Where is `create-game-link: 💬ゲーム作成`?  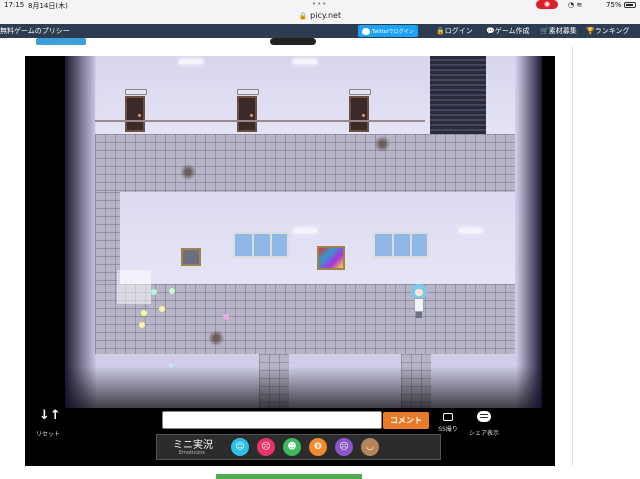
create-game-link: 💬ゲーム作成 is located at coordinates (508, 31).